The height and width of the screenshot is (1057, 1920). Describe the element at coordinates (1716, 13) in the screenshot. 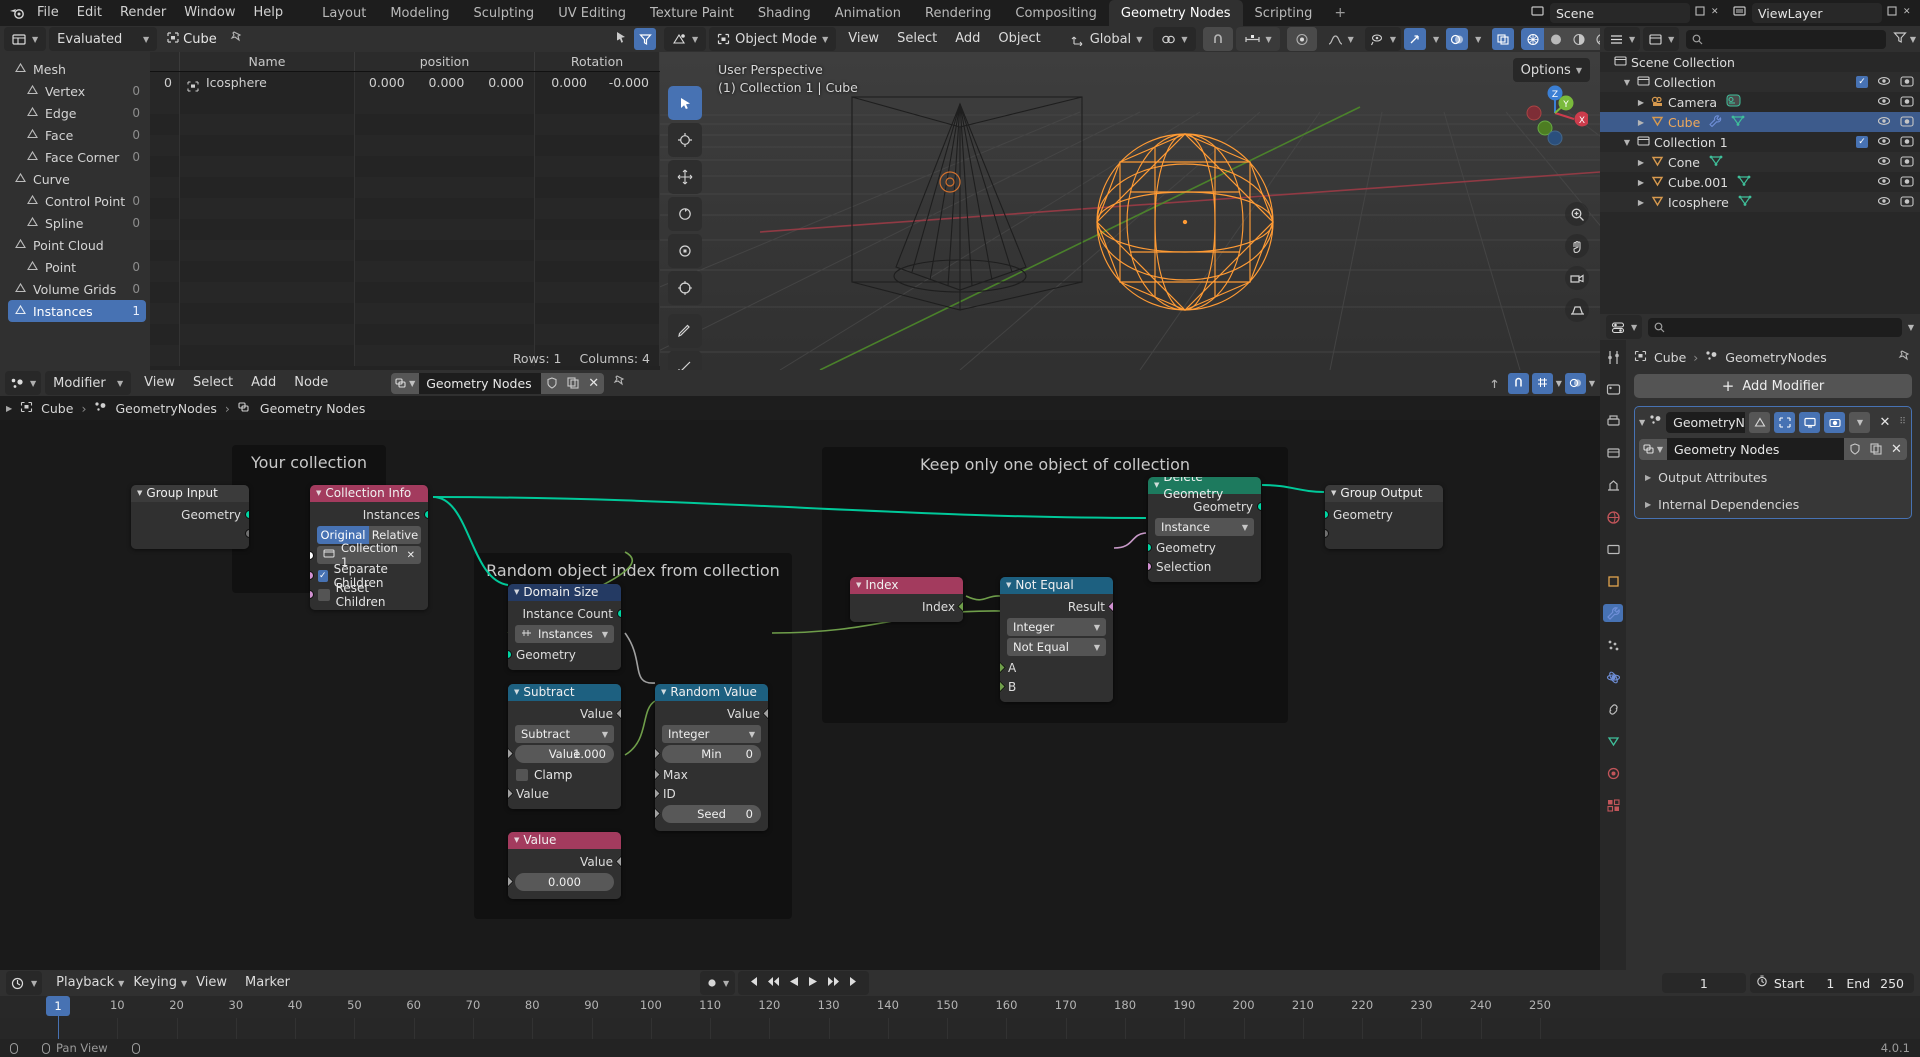

I see `unlink-scene-icon: ✕` at that location.